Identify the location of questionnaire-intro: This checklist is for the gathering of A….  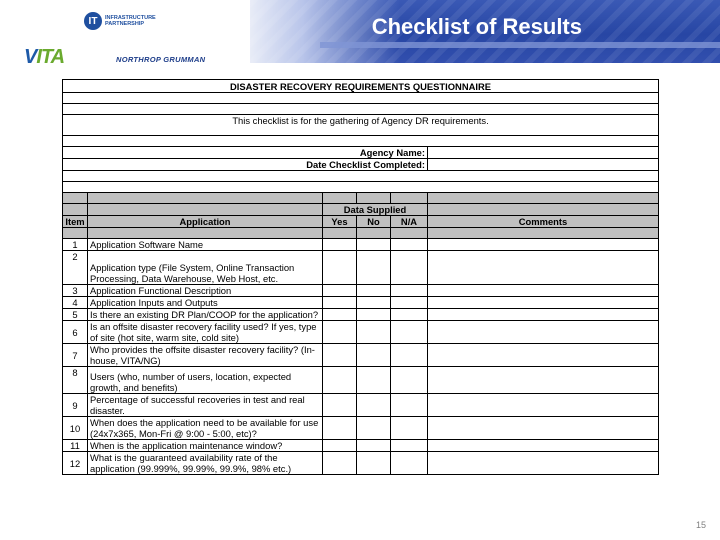
(360, 125).